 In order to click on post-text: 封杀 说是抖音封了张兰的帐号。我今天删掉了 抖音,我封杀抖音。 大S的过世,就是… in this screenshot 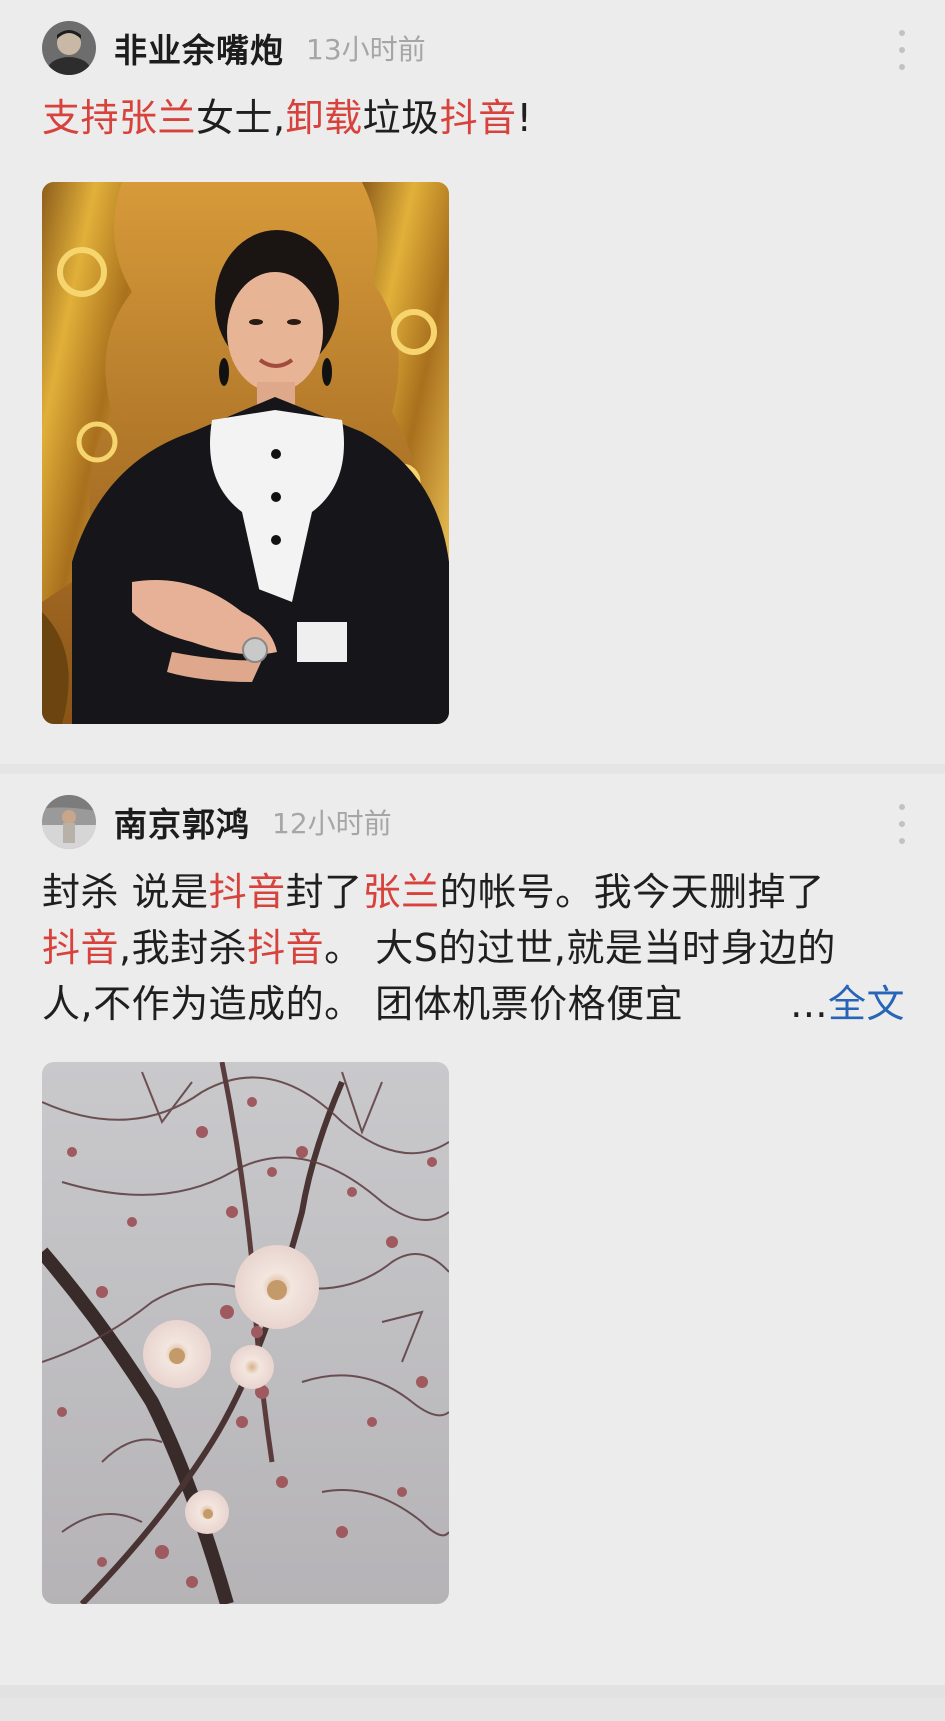, I will do `click(473, 948)`.